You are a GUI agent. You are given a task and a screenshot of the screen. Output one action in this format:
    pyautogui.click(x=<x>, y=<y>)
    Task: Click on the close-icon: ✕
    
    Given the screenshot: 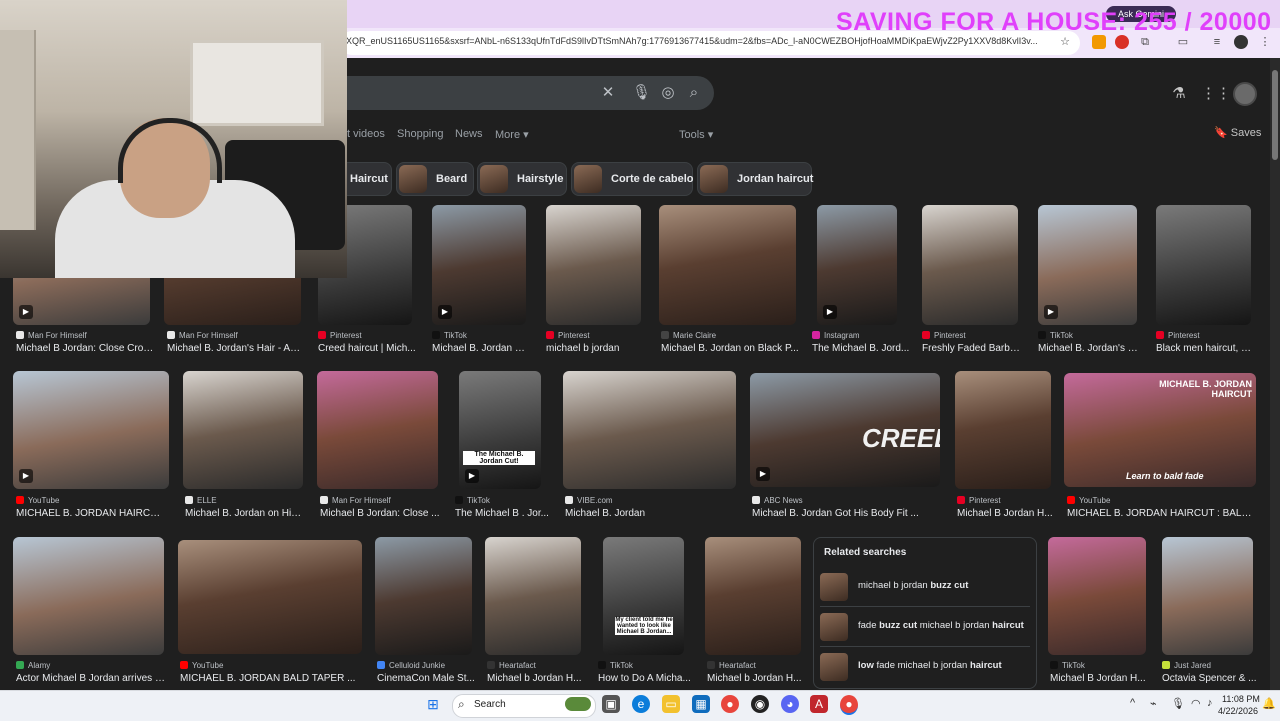 What is the action you would take?
    pyautogui.click(x=608, y=93)
    